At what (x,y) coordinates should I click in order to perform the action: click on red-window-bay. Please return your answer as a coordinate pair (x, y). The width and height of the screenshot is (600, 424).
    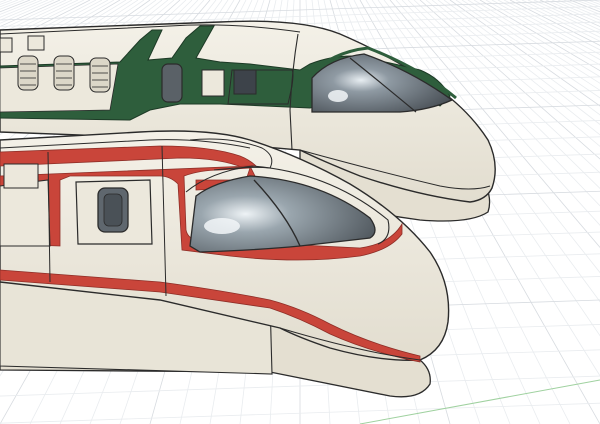
    Looking at the image, I should click on (25, 213).